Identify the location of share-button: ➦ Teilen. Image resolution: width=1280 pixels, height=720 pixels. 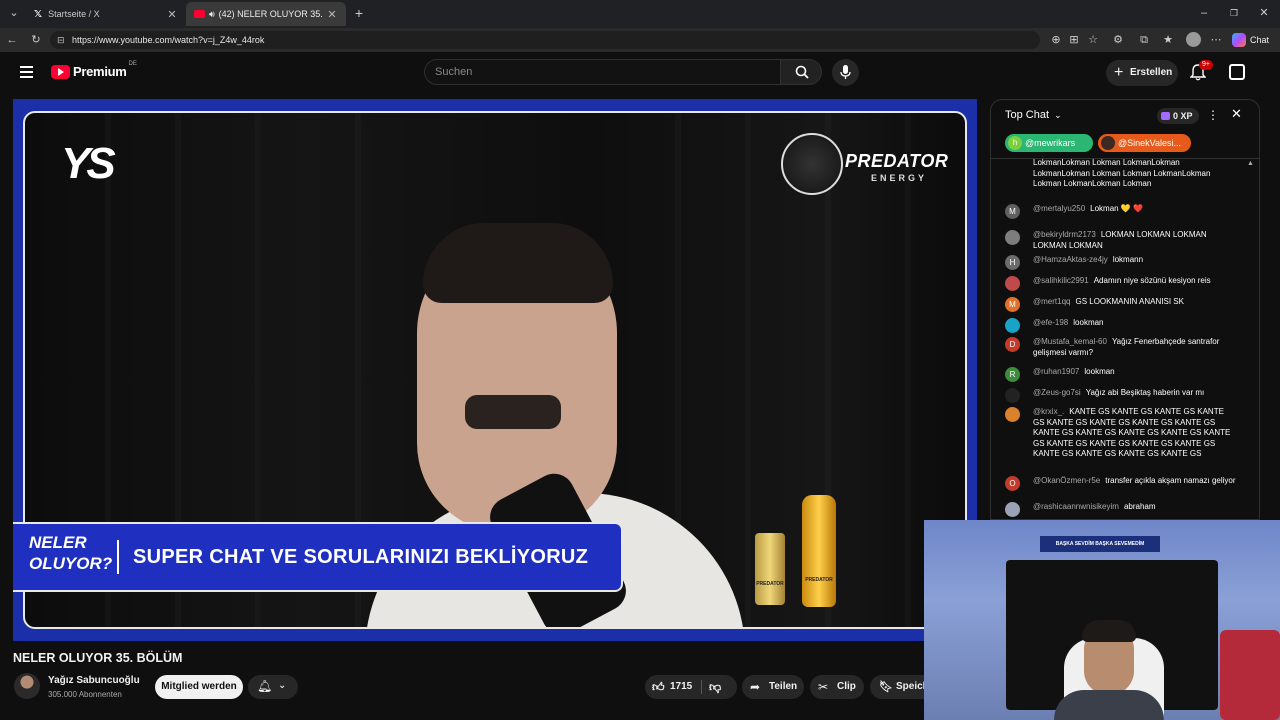
(773, 687).